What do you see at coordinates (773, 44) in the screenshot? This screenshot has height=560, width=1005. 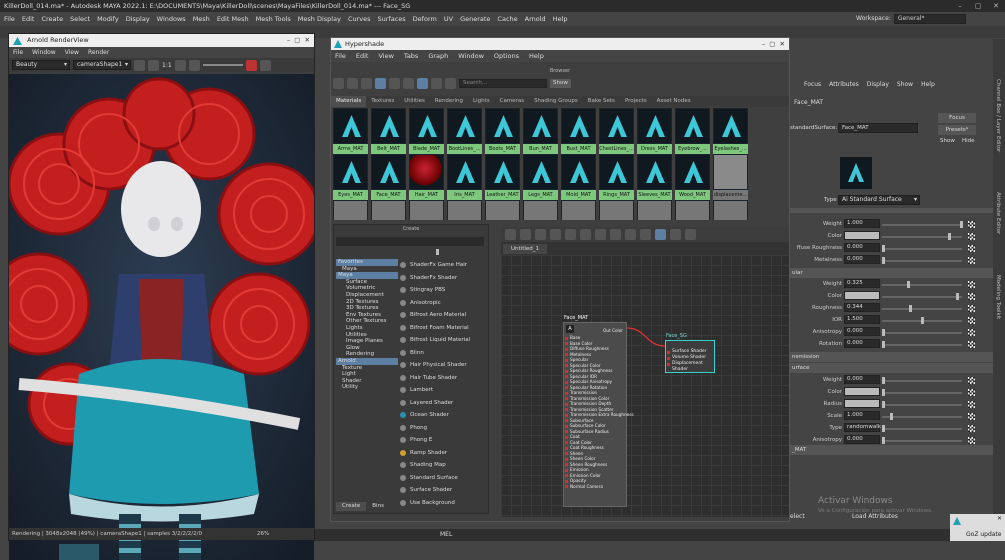 I see `hs-window-controls: – ▢ ✕` at bounding box center [773, 44].